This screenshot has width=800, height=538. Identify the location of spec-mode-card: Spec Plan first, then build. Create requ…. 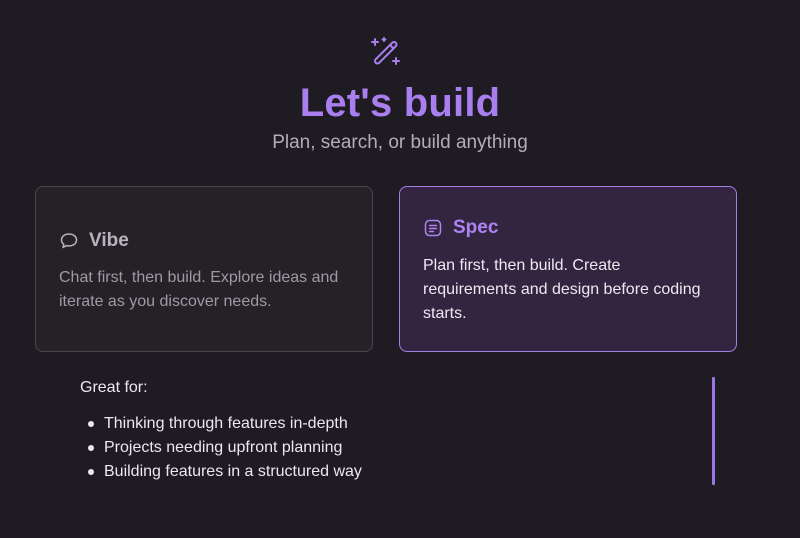
(568, 269).